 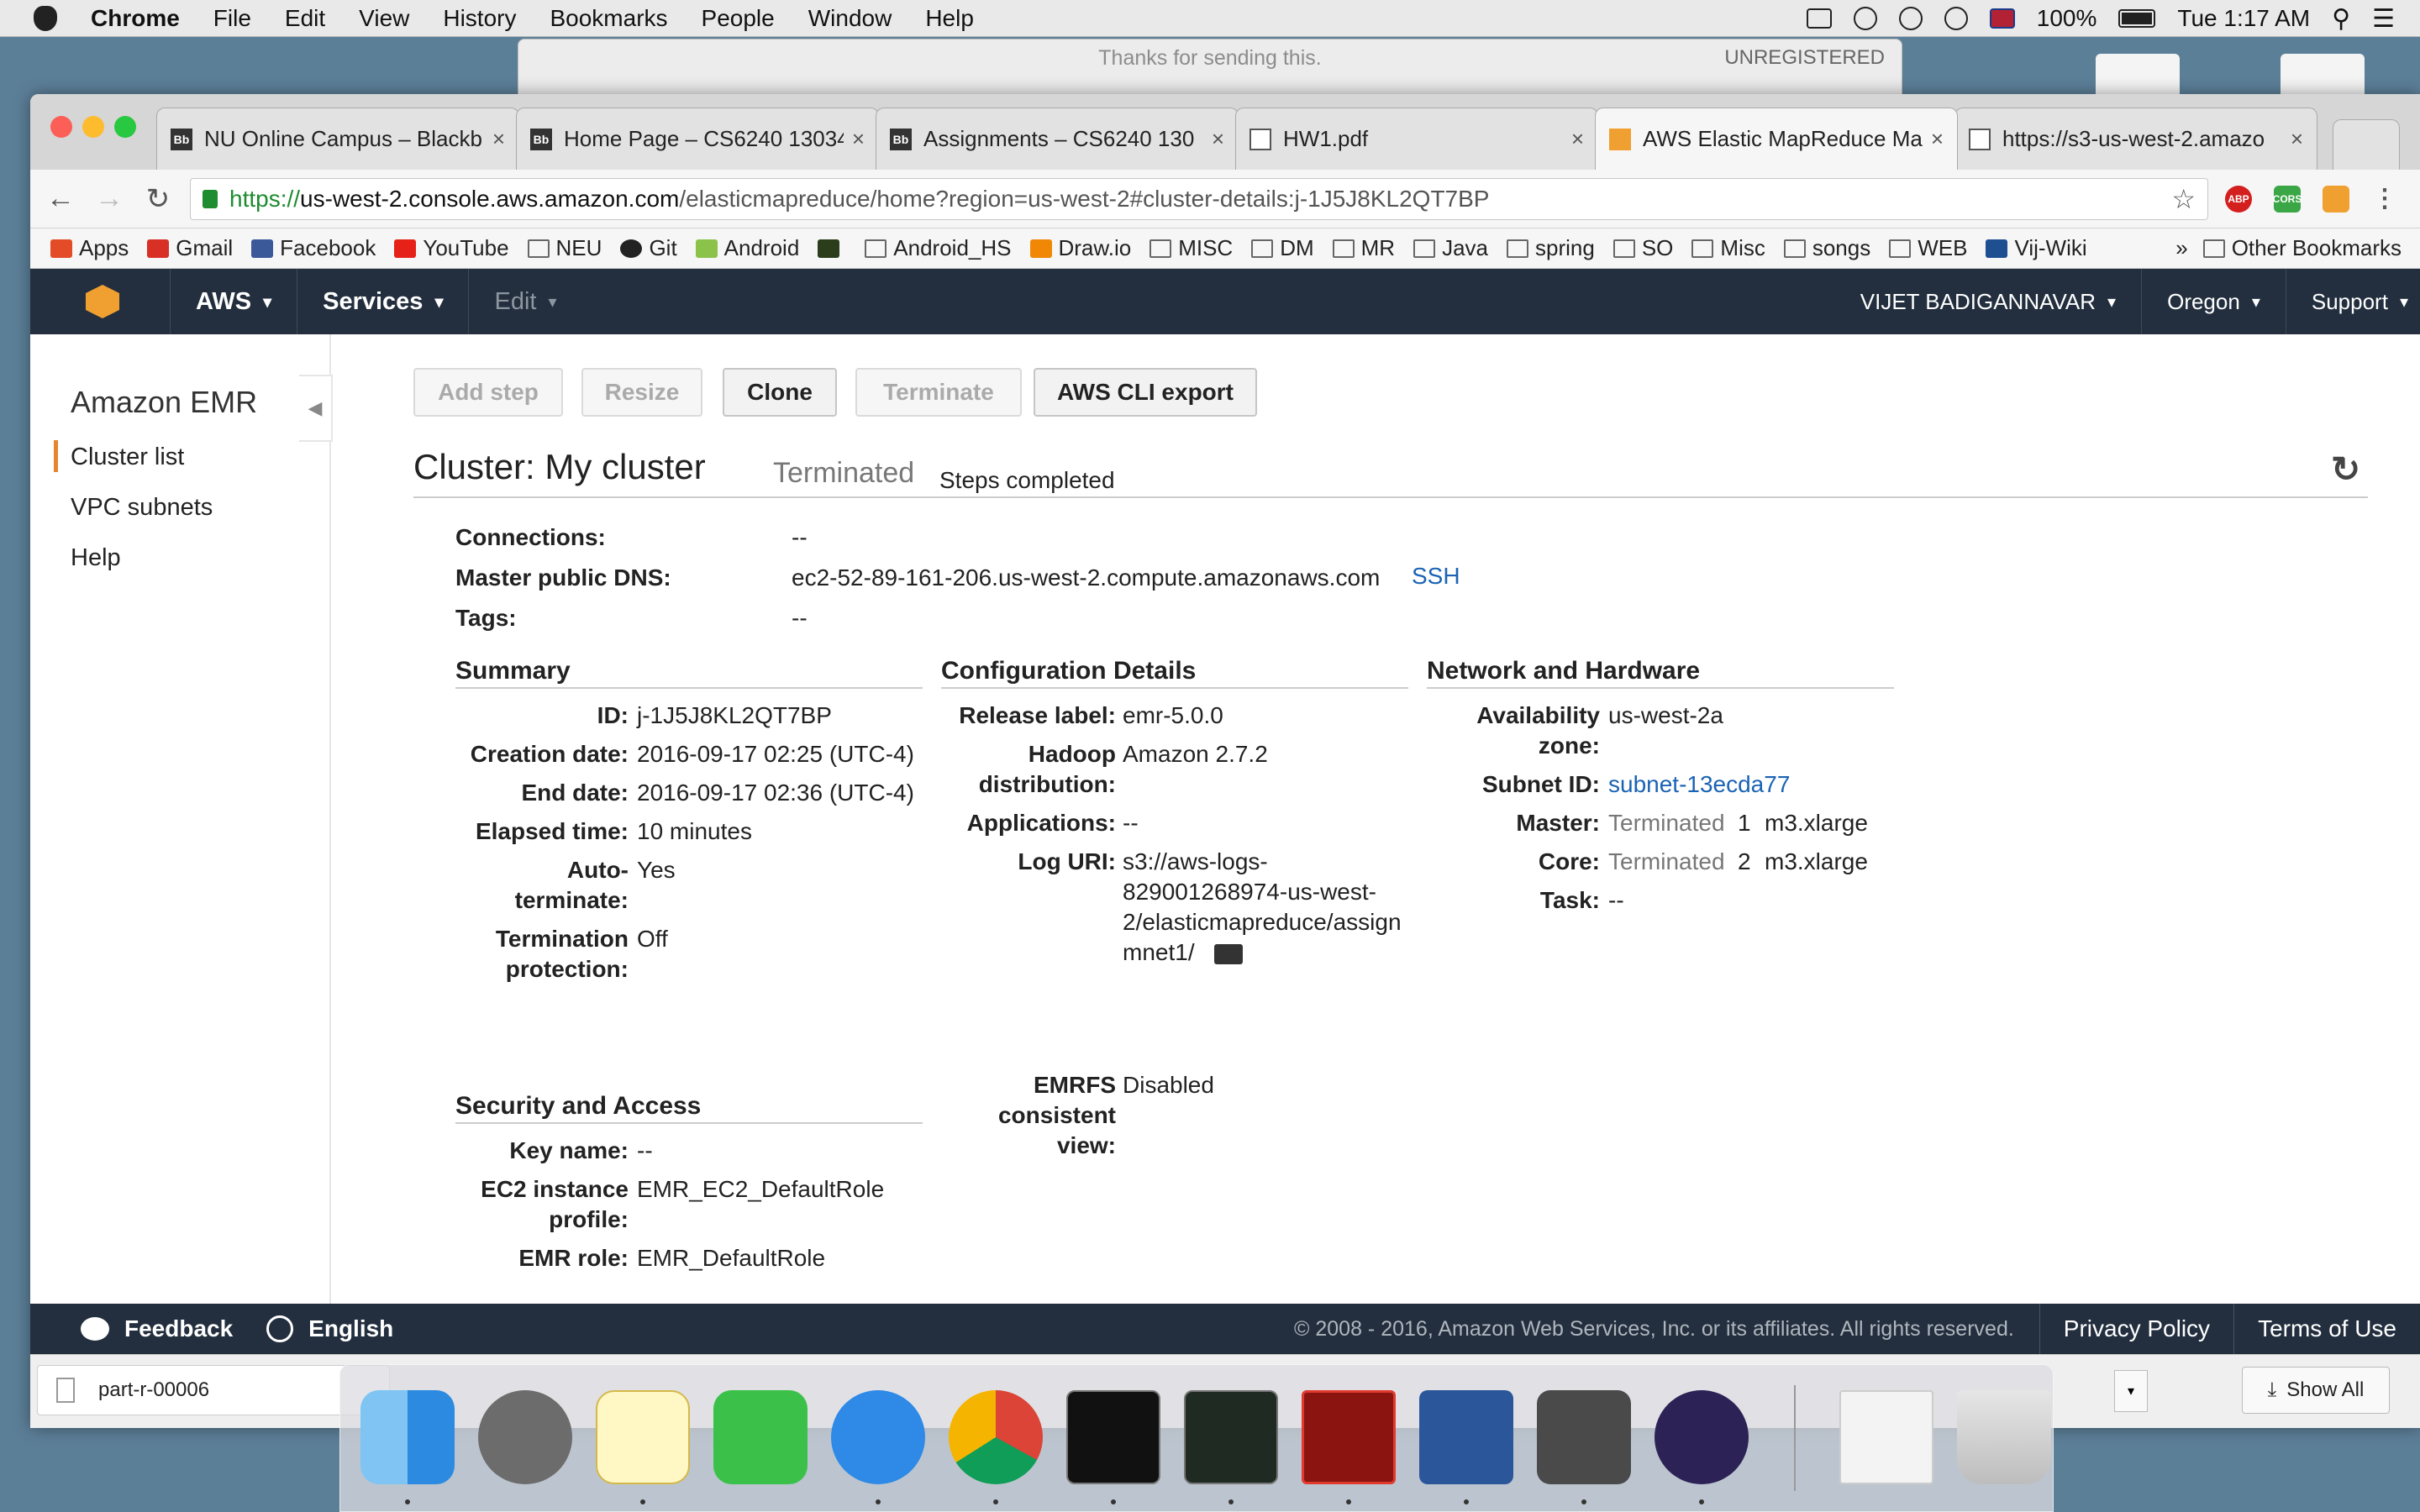 What do you see at coordinates (96, 558) in the screenshot?
I see `nav-help: Help` at bounding box center [96, 558].